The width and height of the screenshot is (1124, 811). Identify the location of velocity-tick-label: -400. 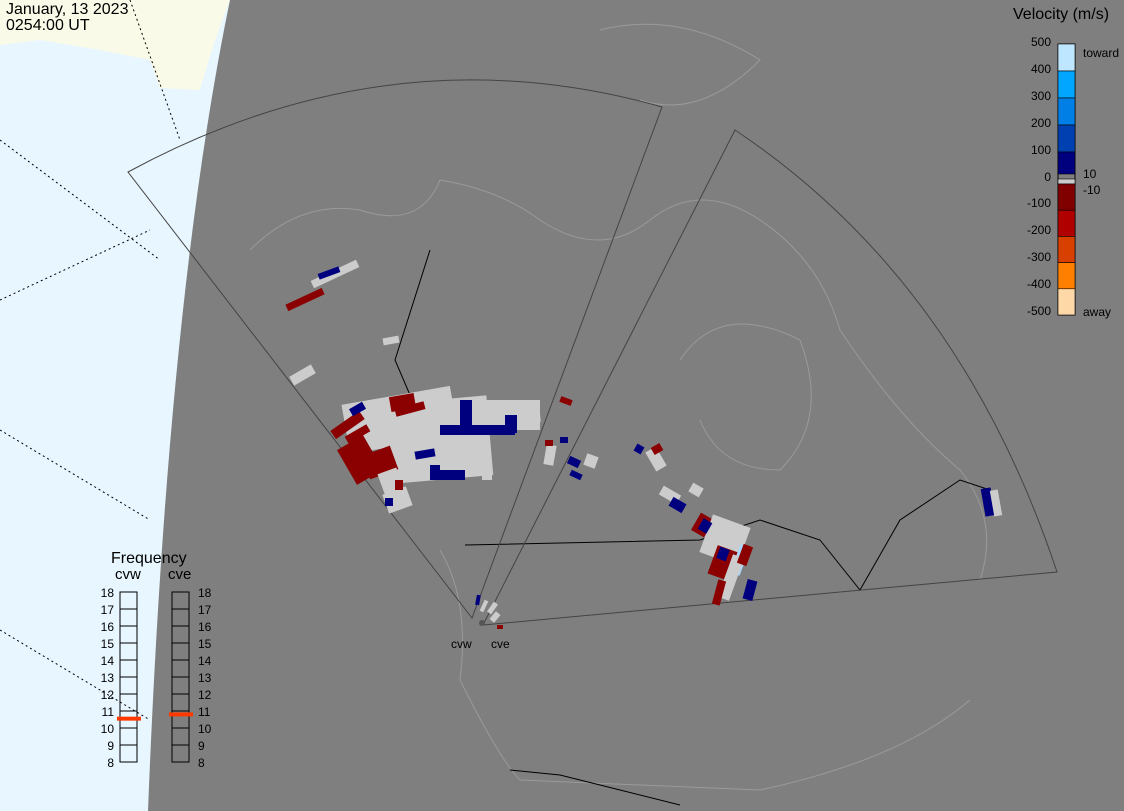
(1038, 284).